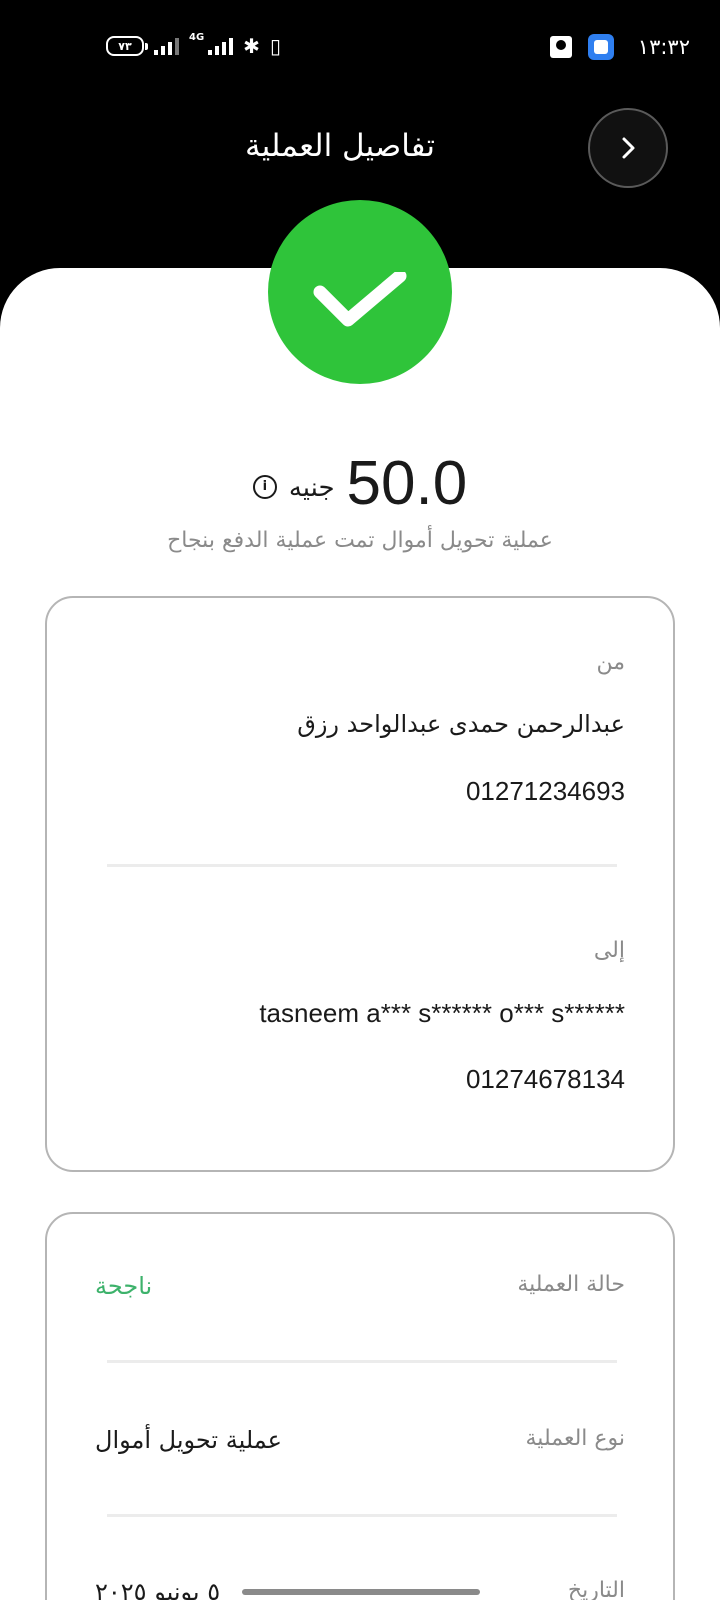  I want to click on from-name: عبدالرحمن حمدى عبدالواحد رزق, so click(461, 724).